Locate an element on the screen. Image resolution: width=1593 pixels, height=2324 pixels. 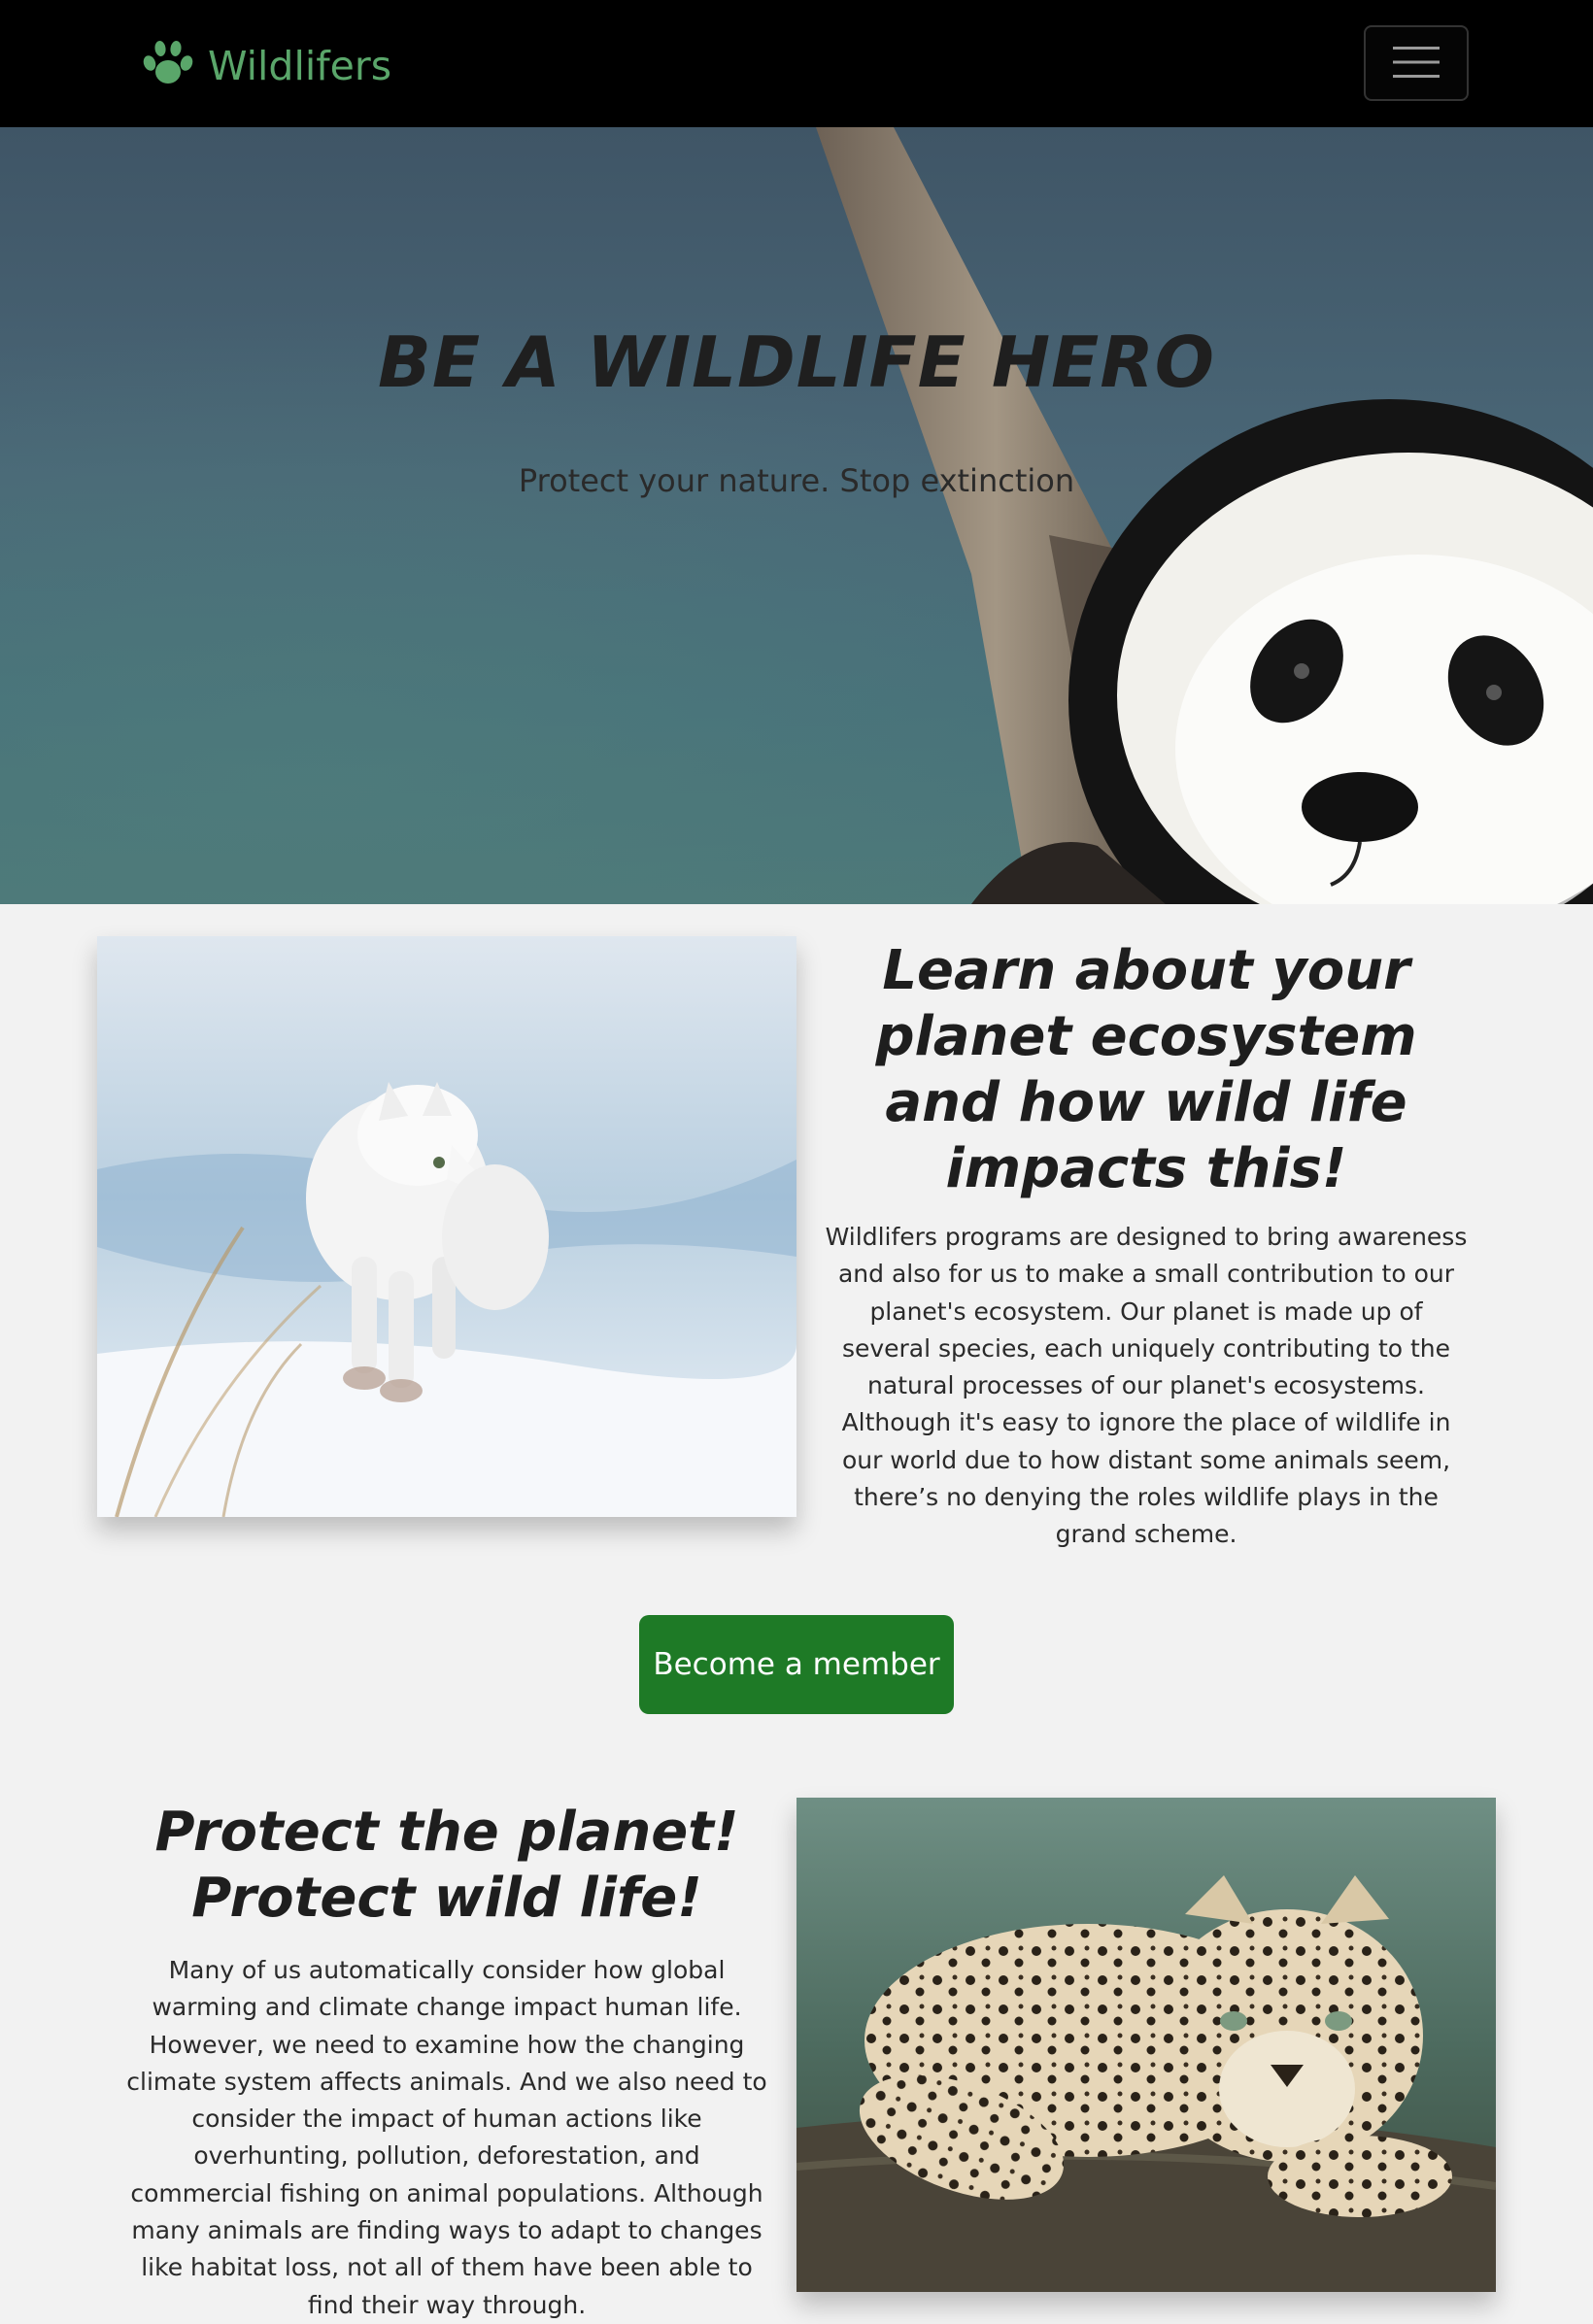
paw-icon is located at coordinates (168, 66).